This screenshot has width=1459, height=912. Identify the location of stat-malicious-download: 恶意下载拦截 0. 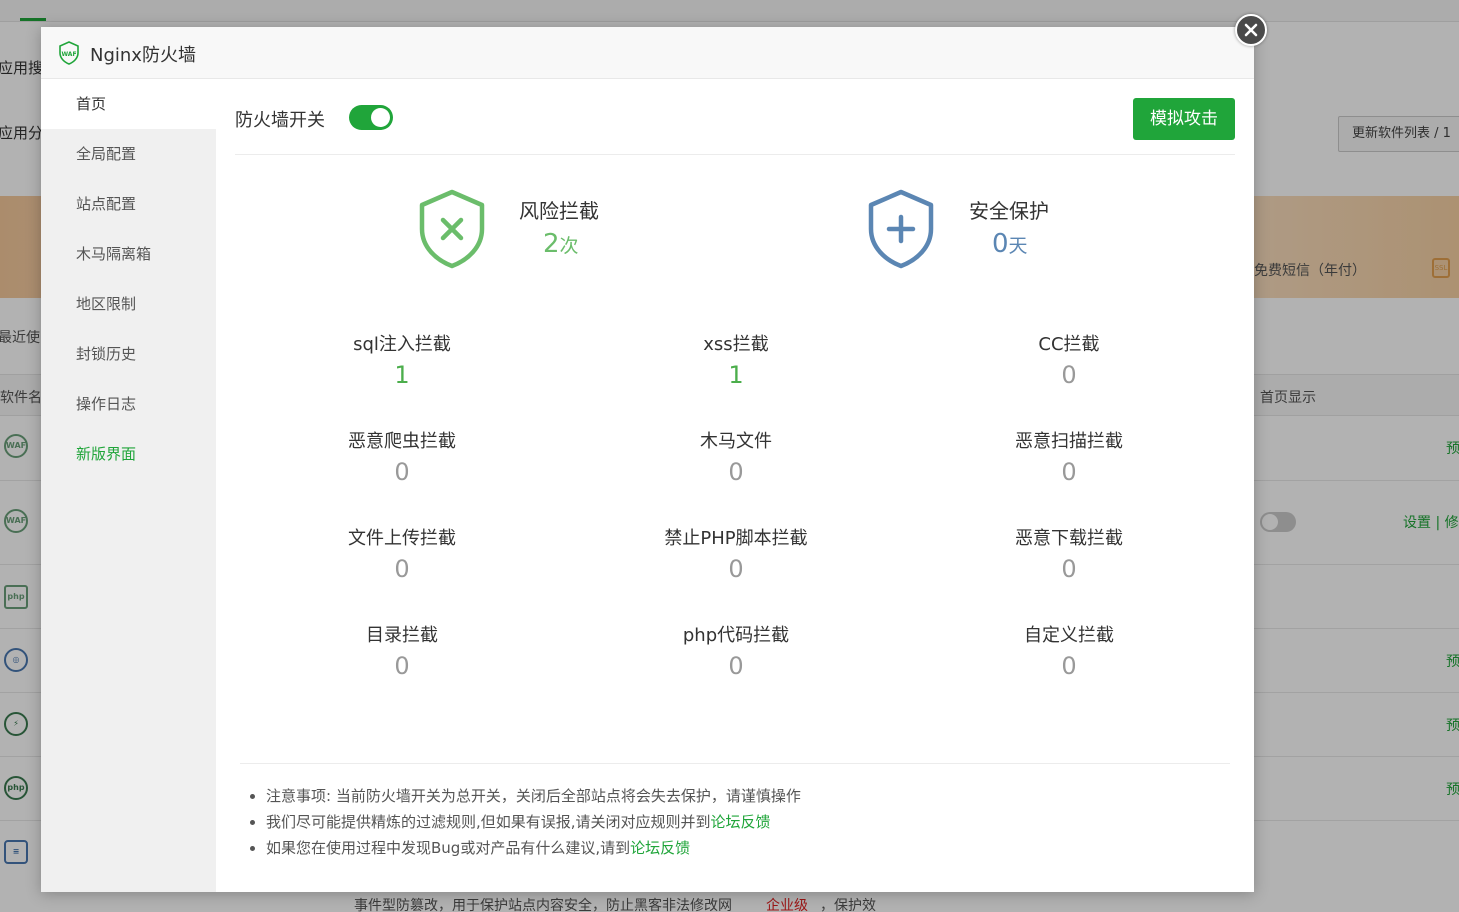
(1069, 553).